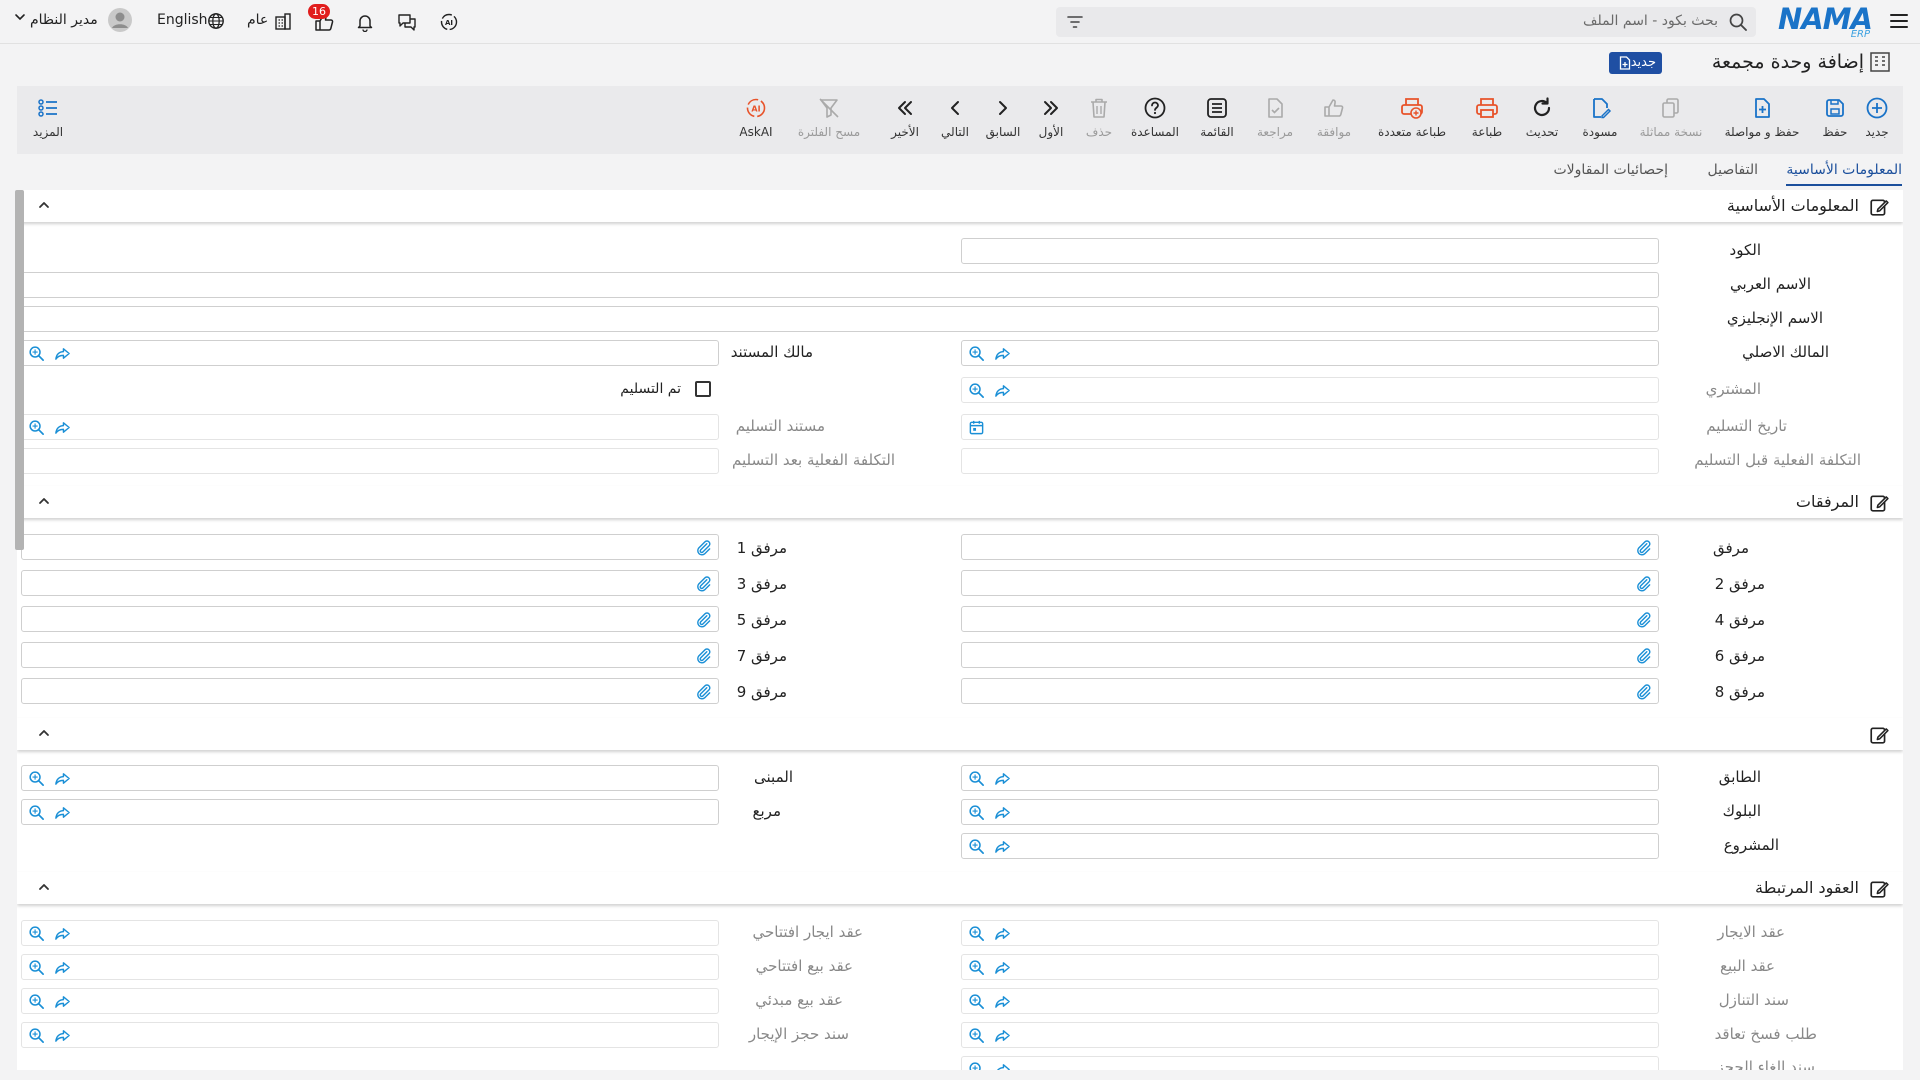 This screenshot has width=1920, height=1080. I want to click on attachment-9-input, so click(370, 691).